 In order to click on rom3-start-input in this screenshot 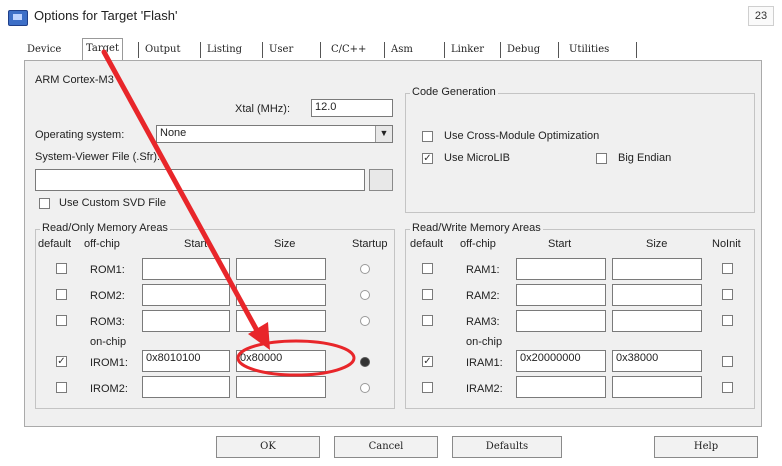, I will do `click(186, 321)`.